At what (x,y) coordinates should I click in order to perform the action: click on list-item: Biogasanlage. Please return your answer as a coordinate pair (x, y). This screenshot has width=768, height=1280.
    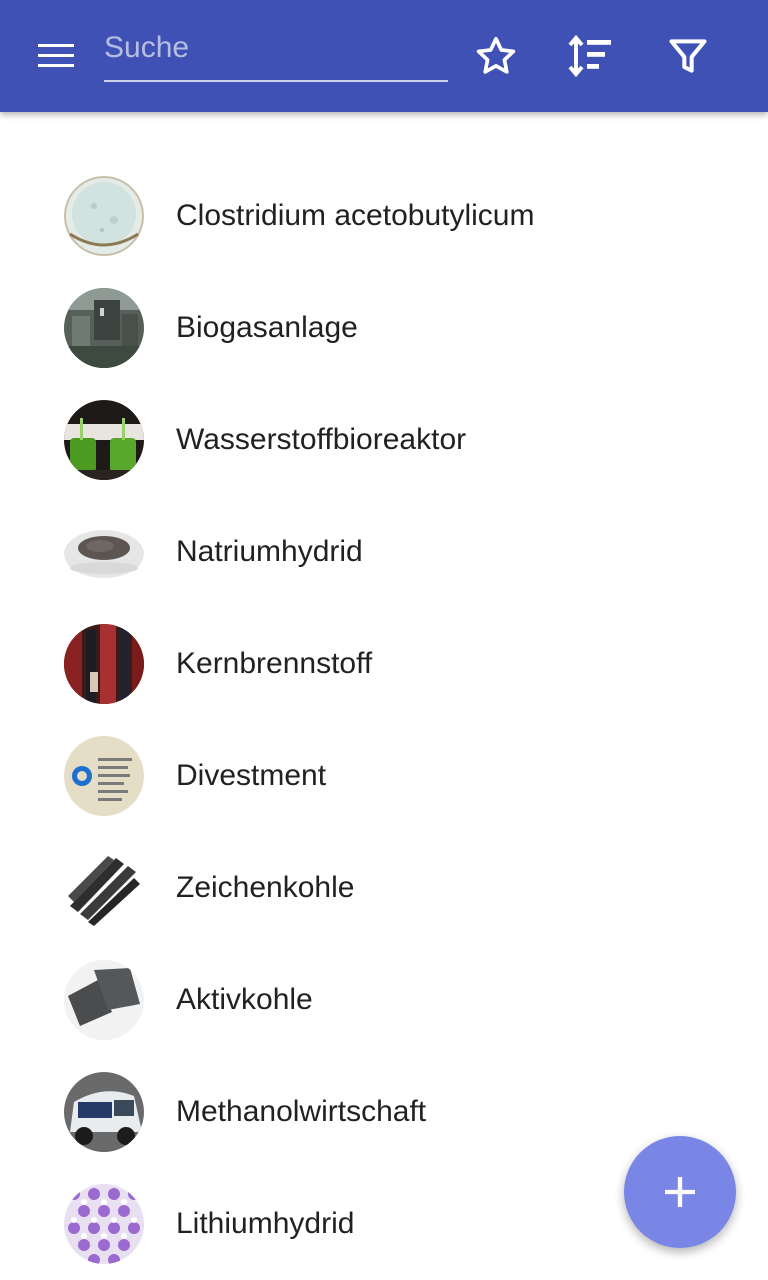
    Looking at the image, I should click on (384, 328).